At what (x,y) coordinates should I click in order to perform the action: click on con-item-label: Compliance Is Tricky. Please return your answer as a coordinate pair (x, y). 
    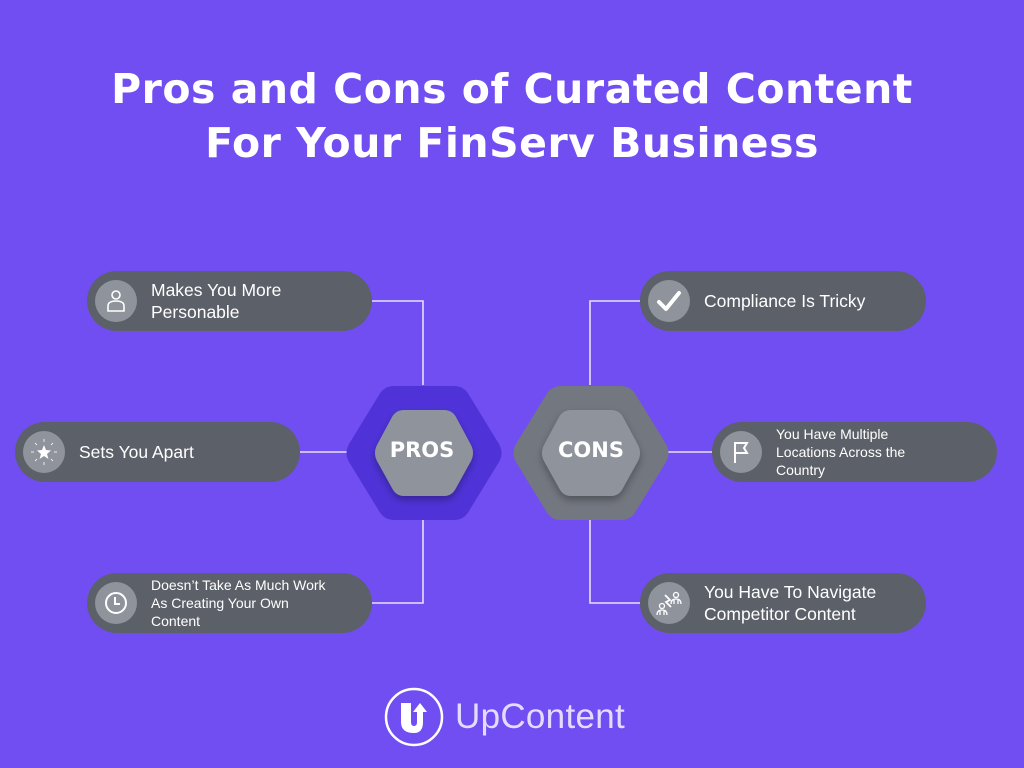
    Looking at the image, I should click on (785, 301).